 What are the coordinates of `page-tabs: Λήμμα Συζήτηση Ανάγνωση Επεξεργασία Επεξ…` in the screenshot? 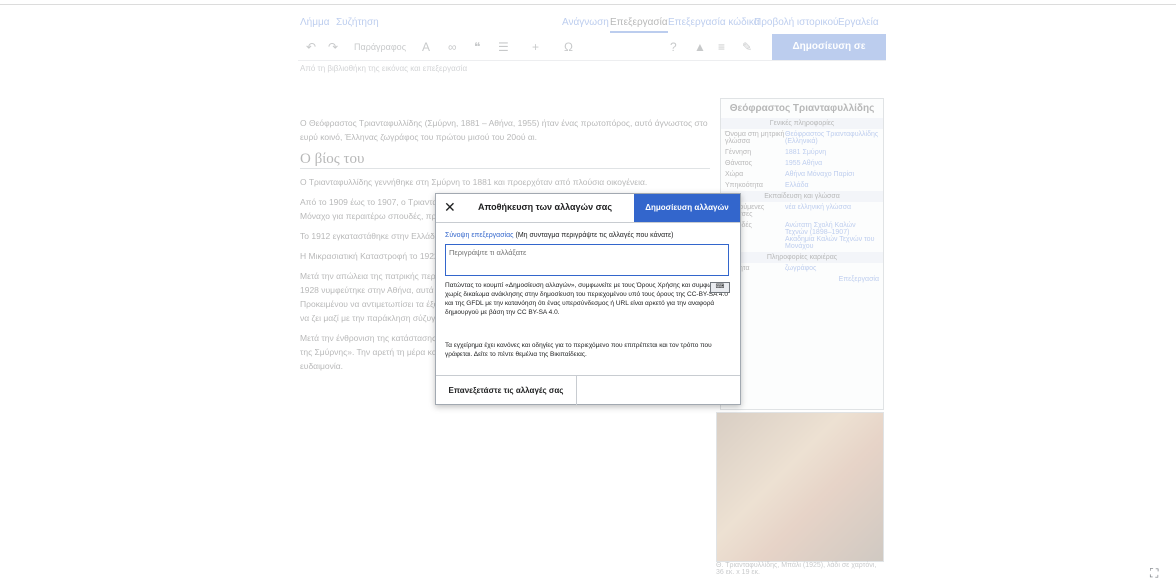 It's located at (595, 23).